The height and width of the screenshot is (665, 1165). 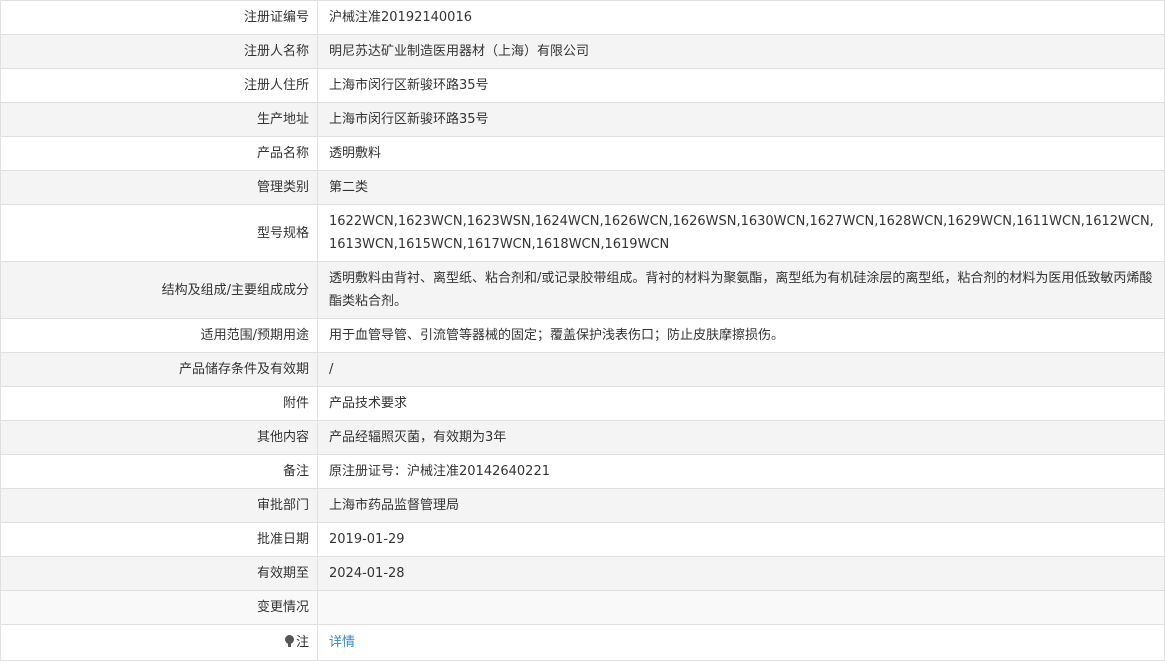 I want to click on field-label: 有效期至, so click(x=159, y=573).